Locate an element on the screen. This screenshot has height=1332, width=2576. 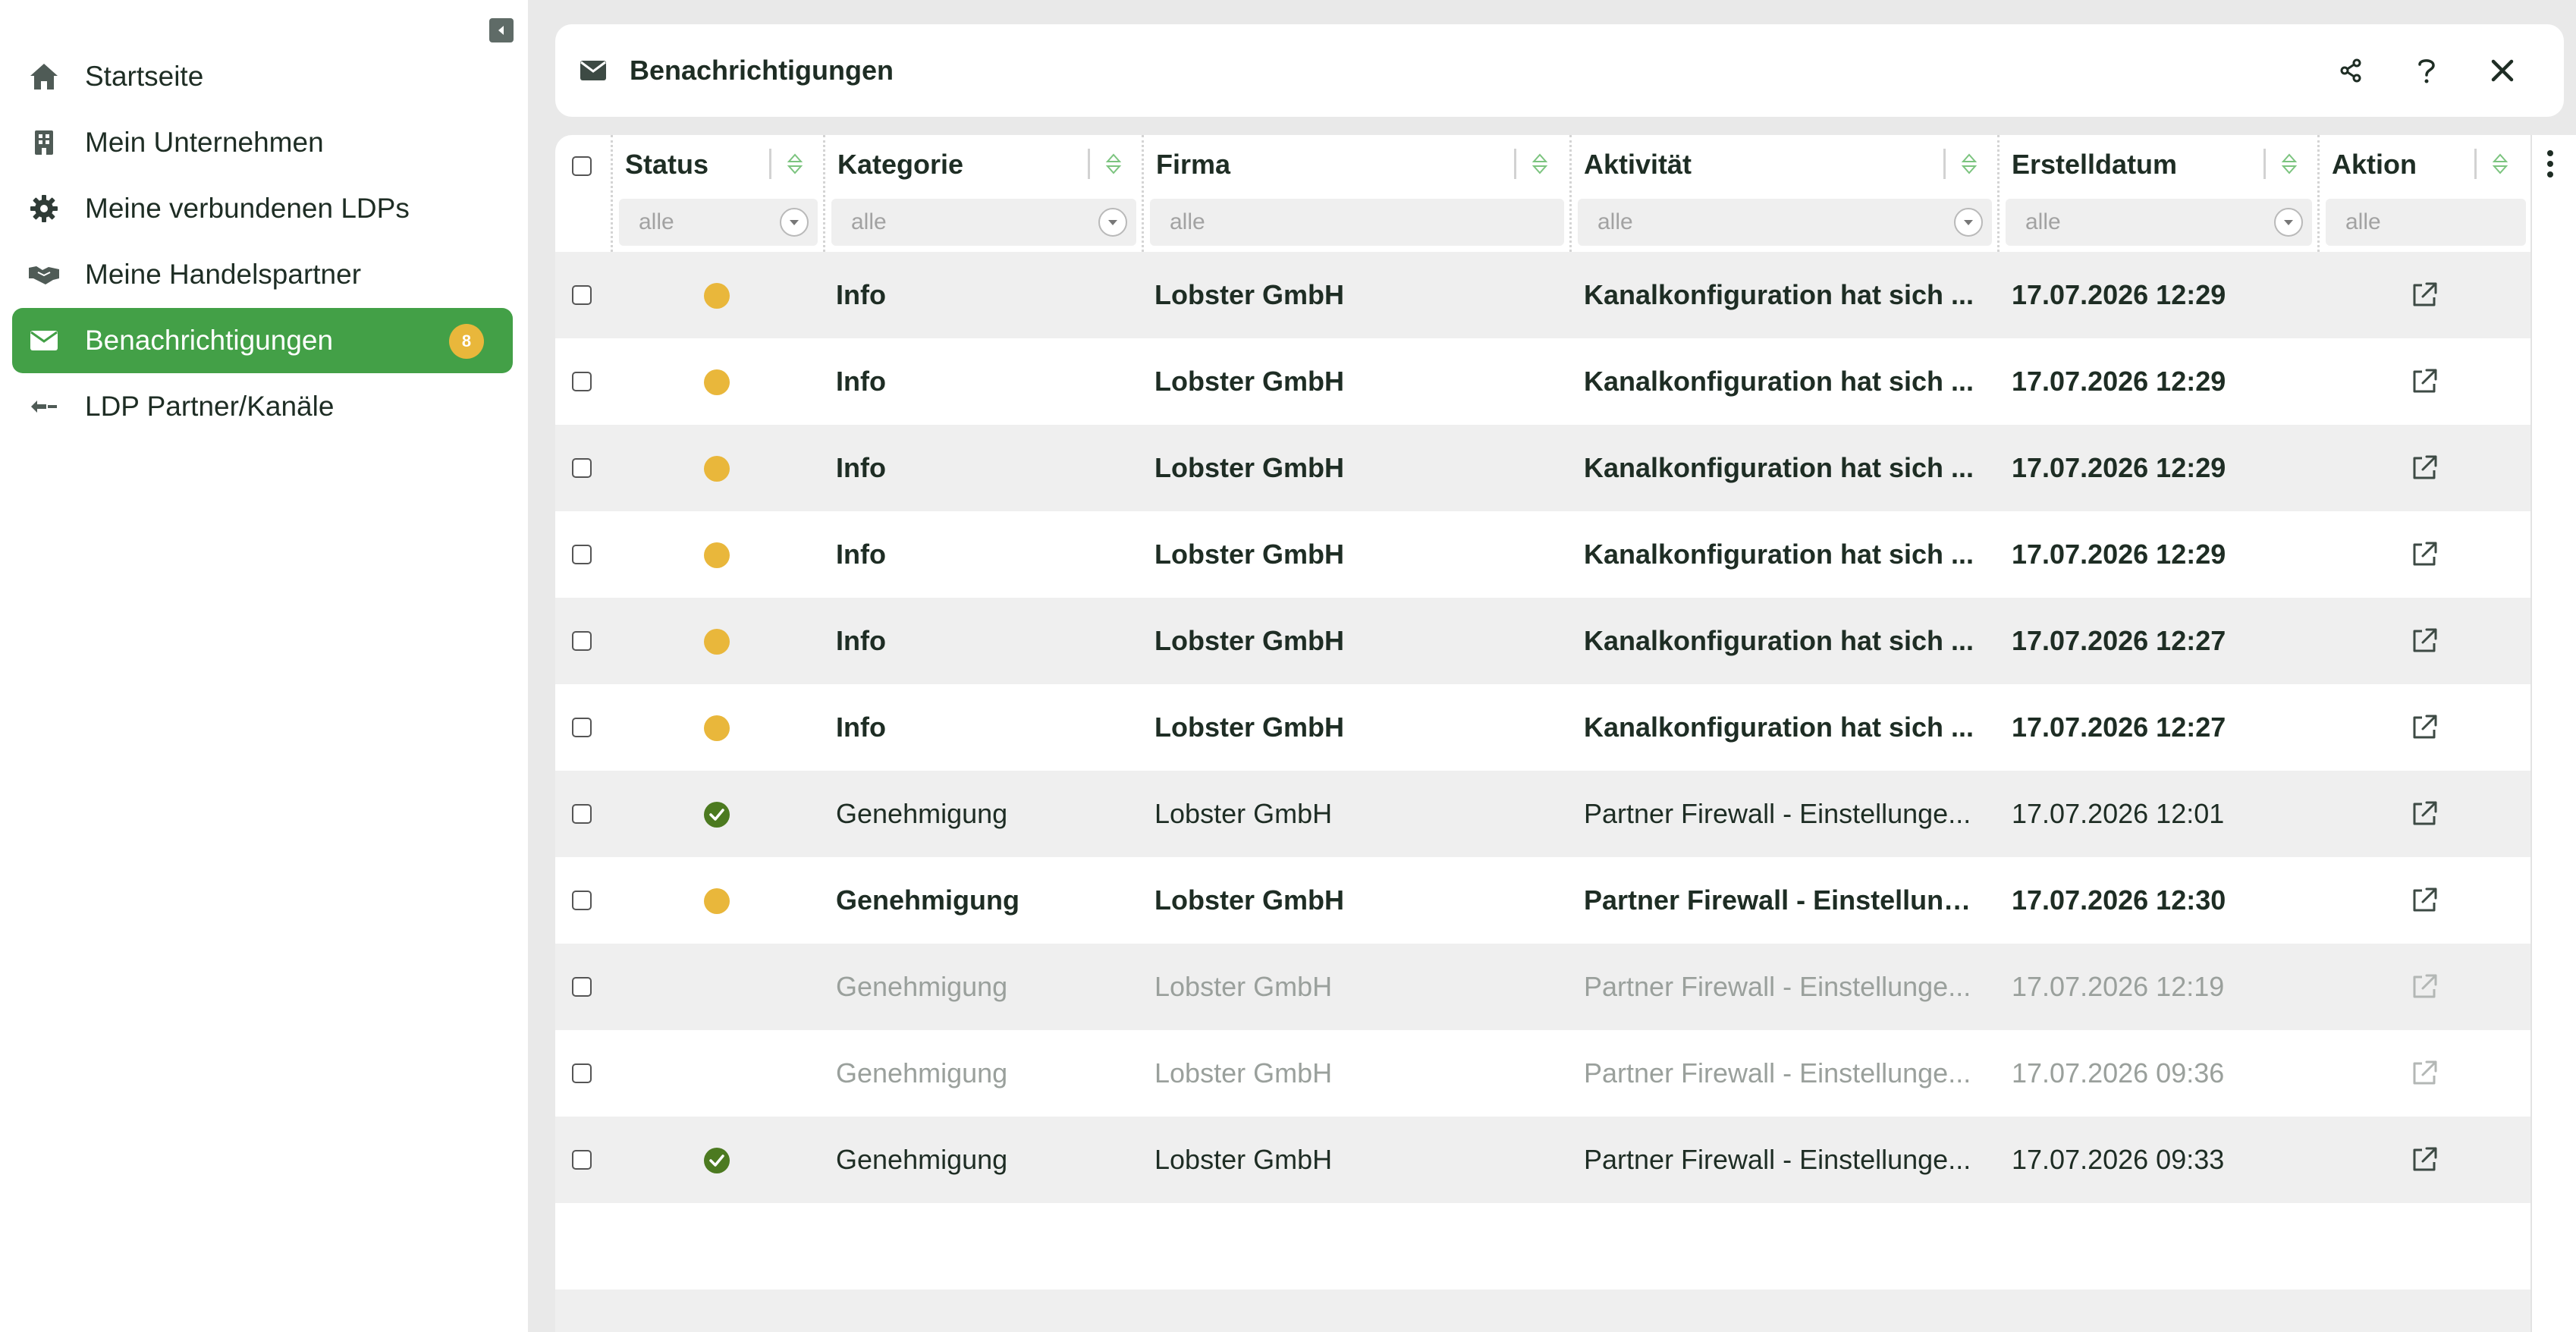
select-all-header is located at coordinates (584, 193).